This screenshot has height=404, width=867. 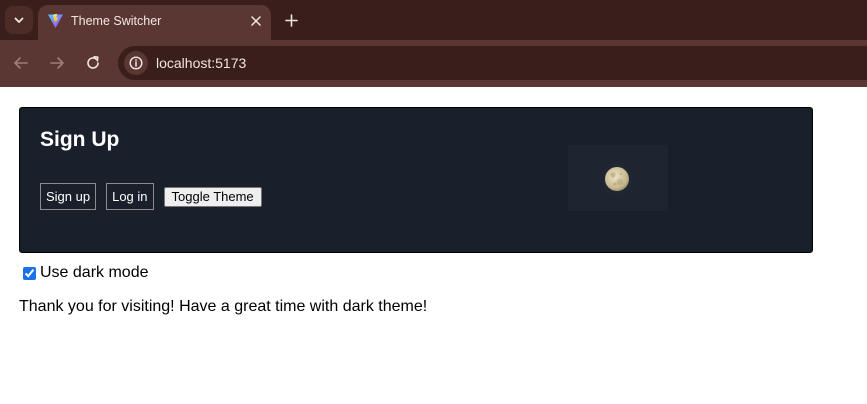 I want to click on login-button: Log in, so click(x=130, y=196).